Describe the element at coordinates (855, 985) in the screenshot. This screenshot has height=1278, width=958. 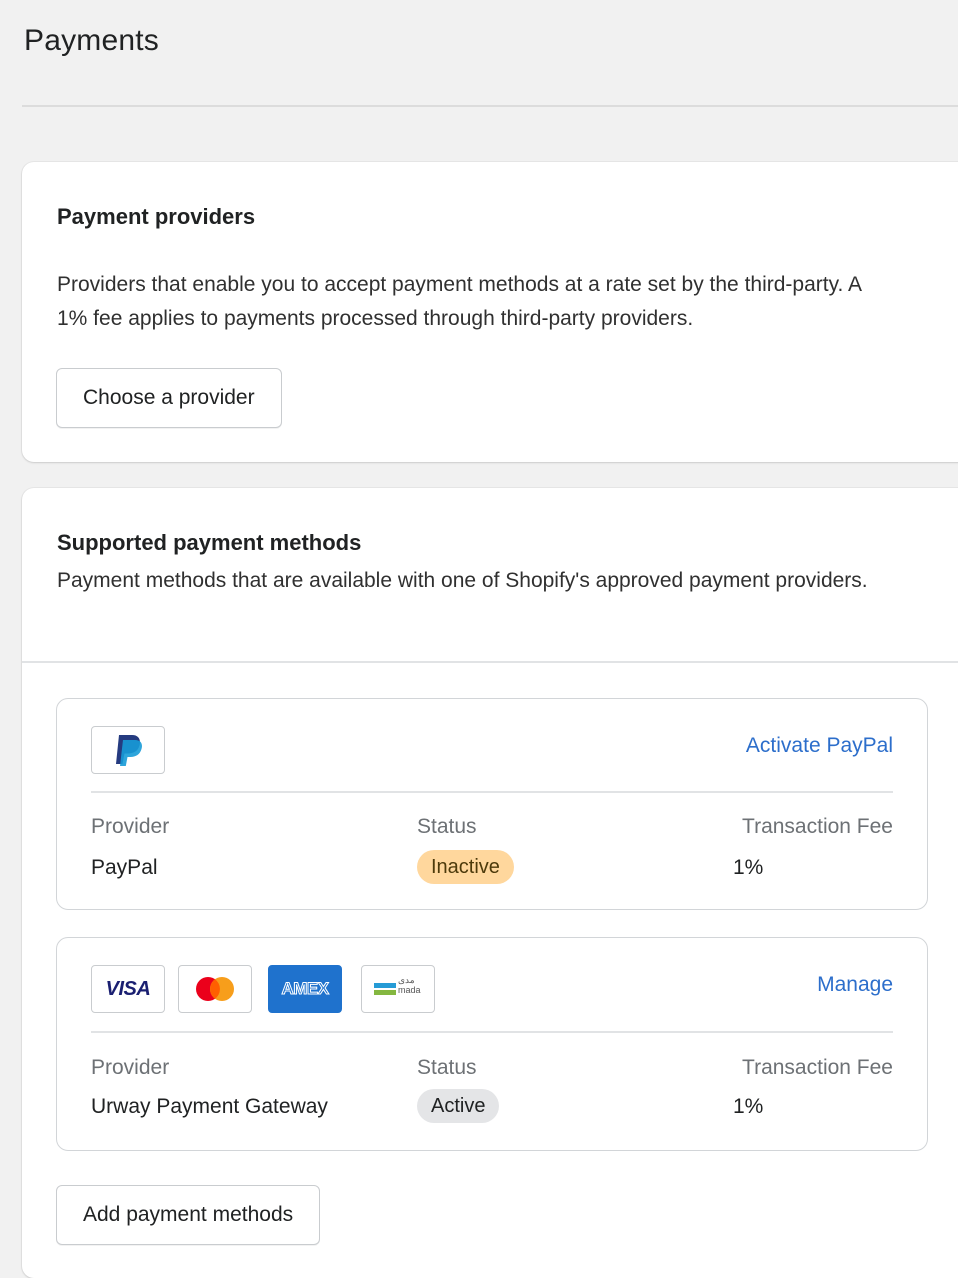
I see `manage-link: Manage` at that location.